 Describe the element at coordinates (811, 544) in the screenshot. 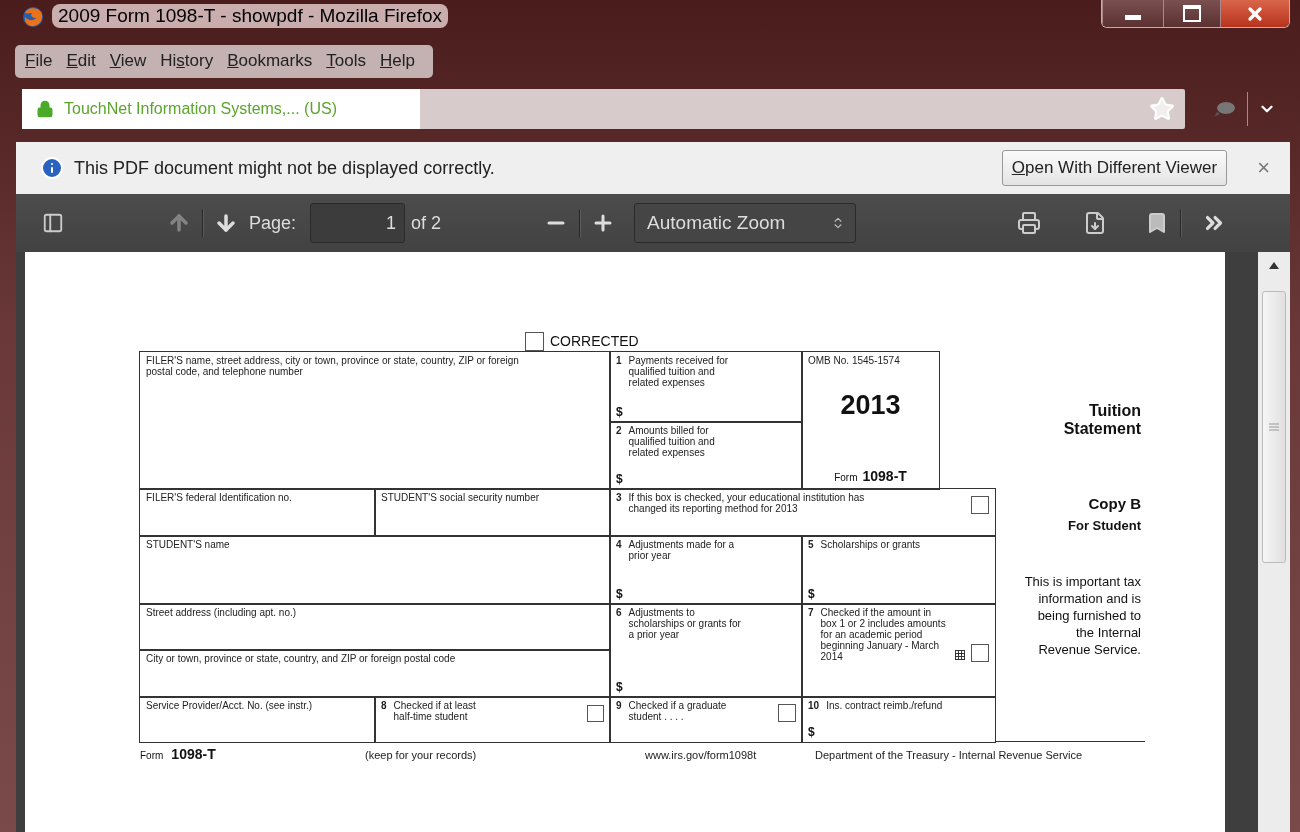

I see `box-number: 5` at that location.